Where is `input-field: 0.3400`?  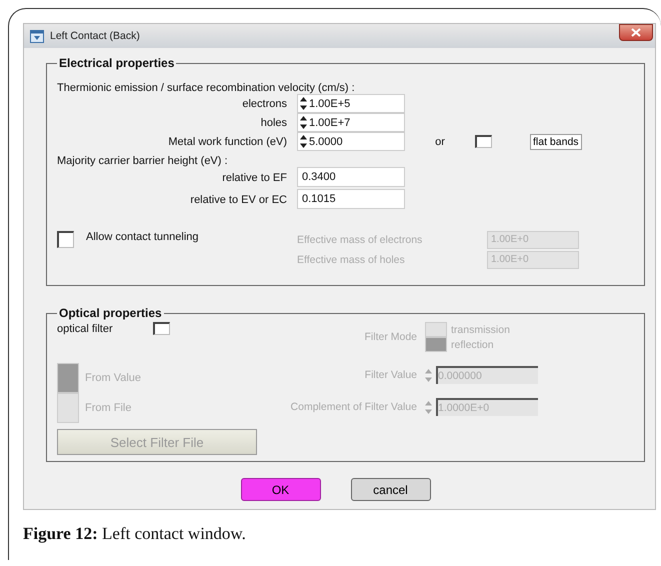
input-field: 0.3400 is located at coordinates (351, 177).